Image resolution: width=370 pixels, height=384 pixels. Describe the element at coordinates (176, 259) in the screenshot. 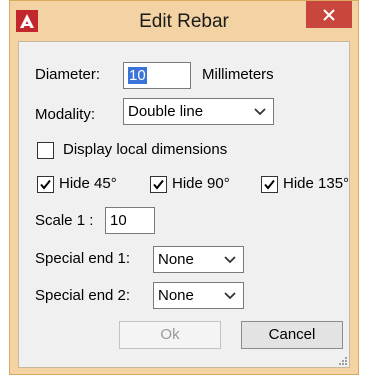

I see `special-end-1-value: None` at that location.